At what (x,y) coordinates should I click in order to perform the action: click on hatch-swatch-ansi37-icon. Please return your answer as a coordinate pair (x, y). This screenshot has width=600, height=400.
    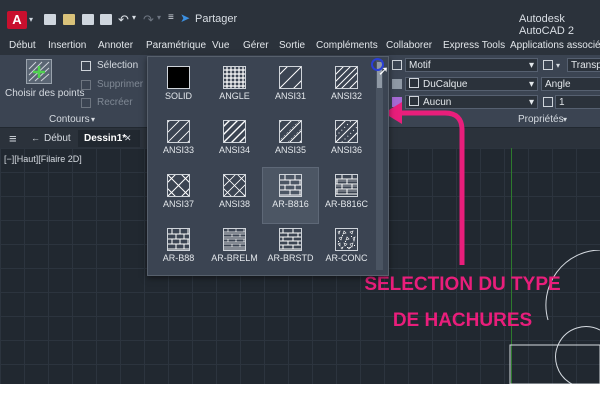
    Looking at the image, I should click on (178, 185).